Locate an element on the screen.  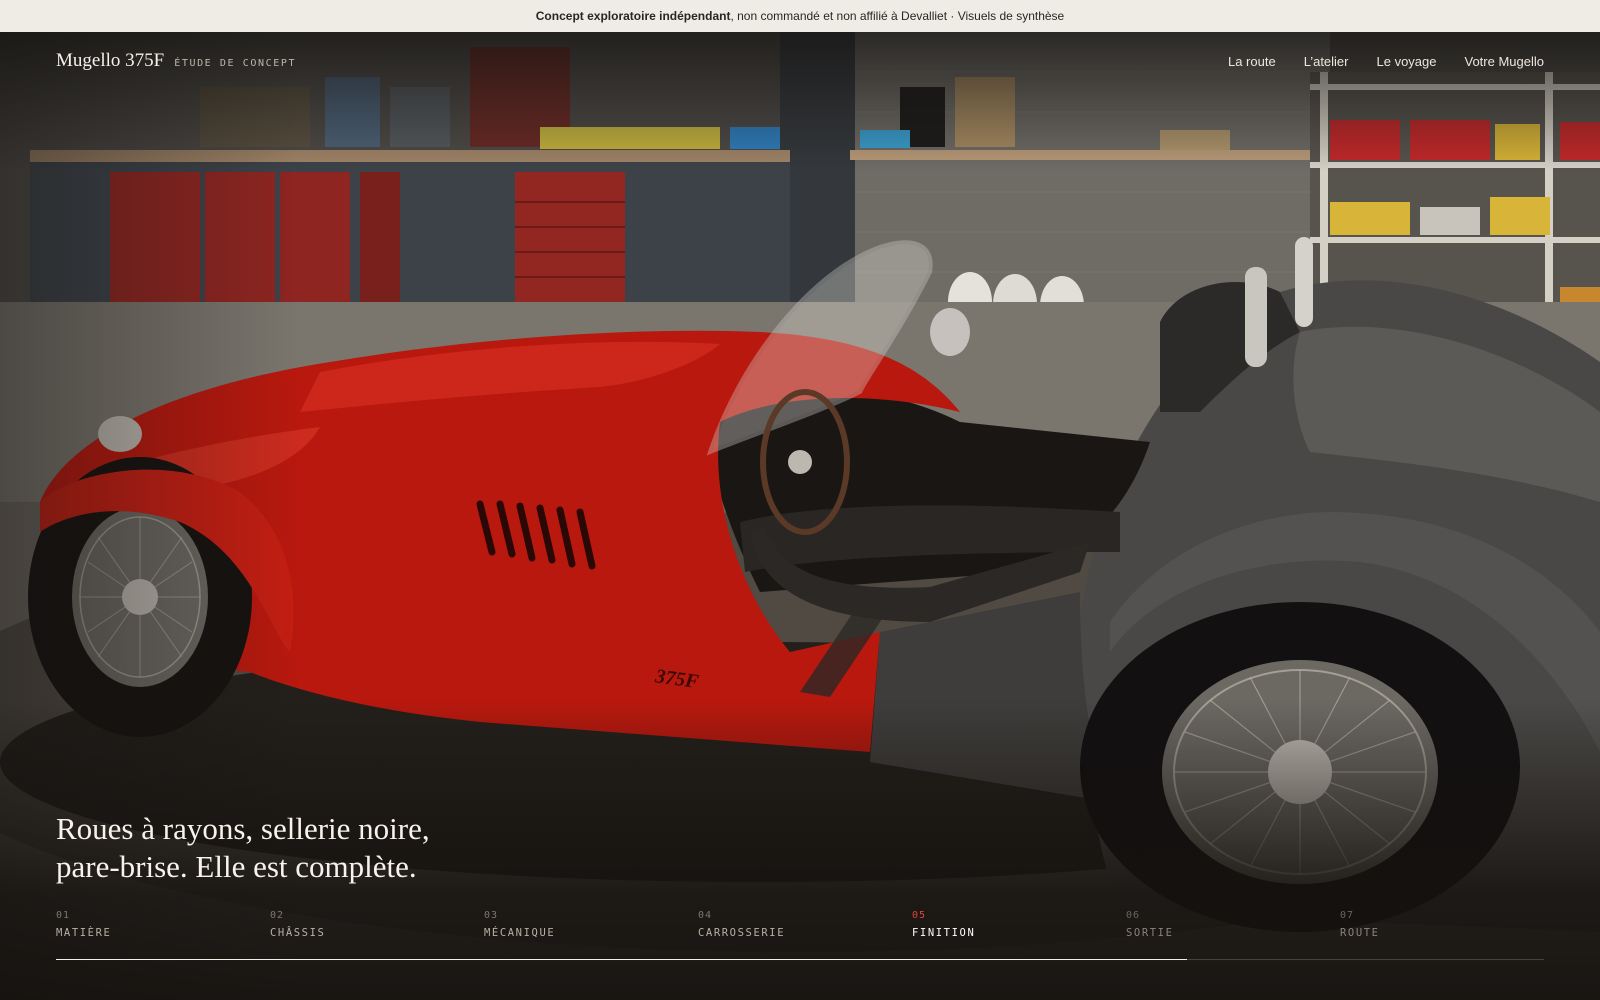
headline-line-2: pare-brise. Elle est complète. is located at coordinates (236, 866).